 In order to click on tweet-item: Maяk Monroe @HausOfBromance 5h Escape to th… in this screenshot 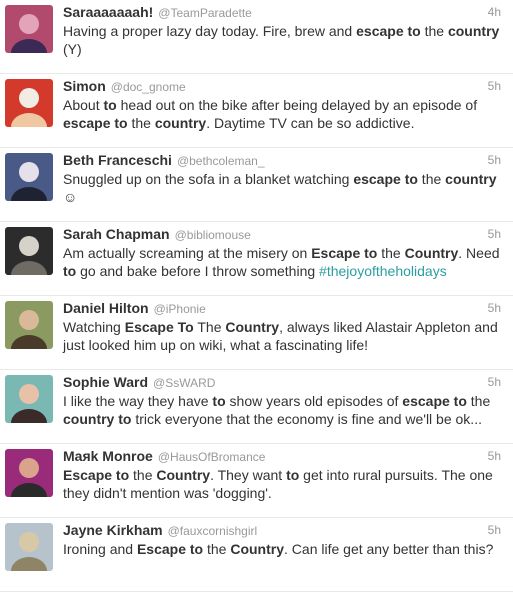, I will do `click(256, 481)`.